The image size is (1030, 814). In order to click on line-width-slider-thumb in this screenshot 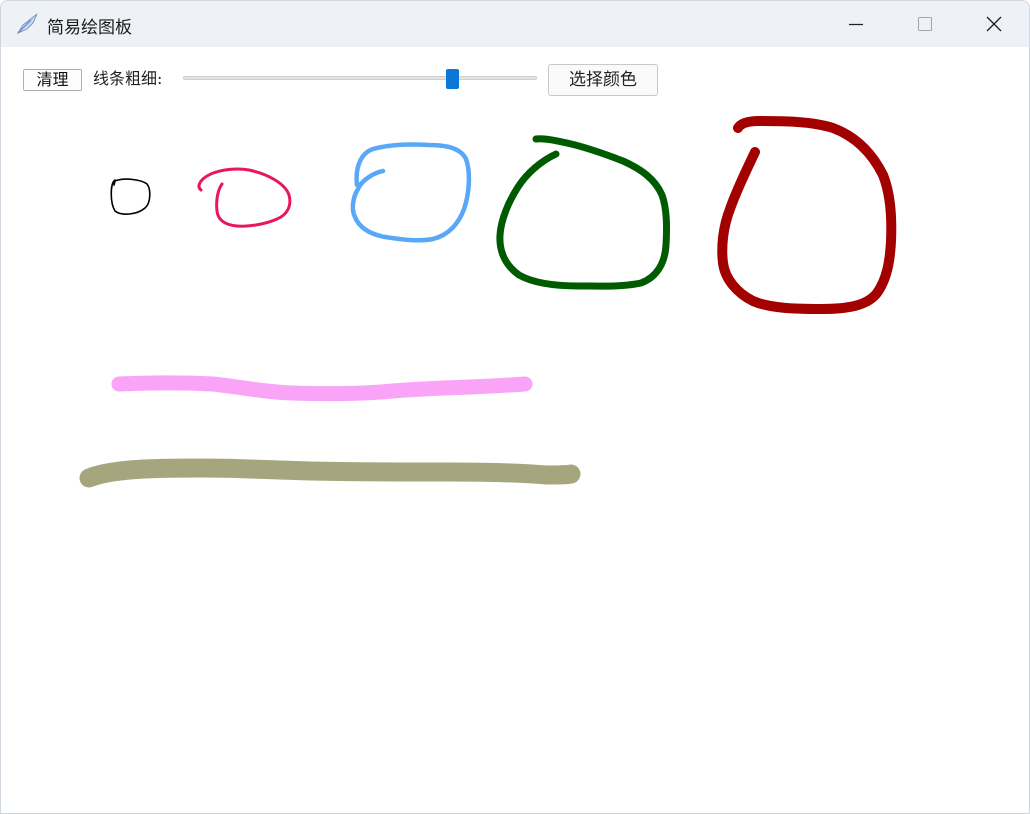, I will do `click(452, 79)`.